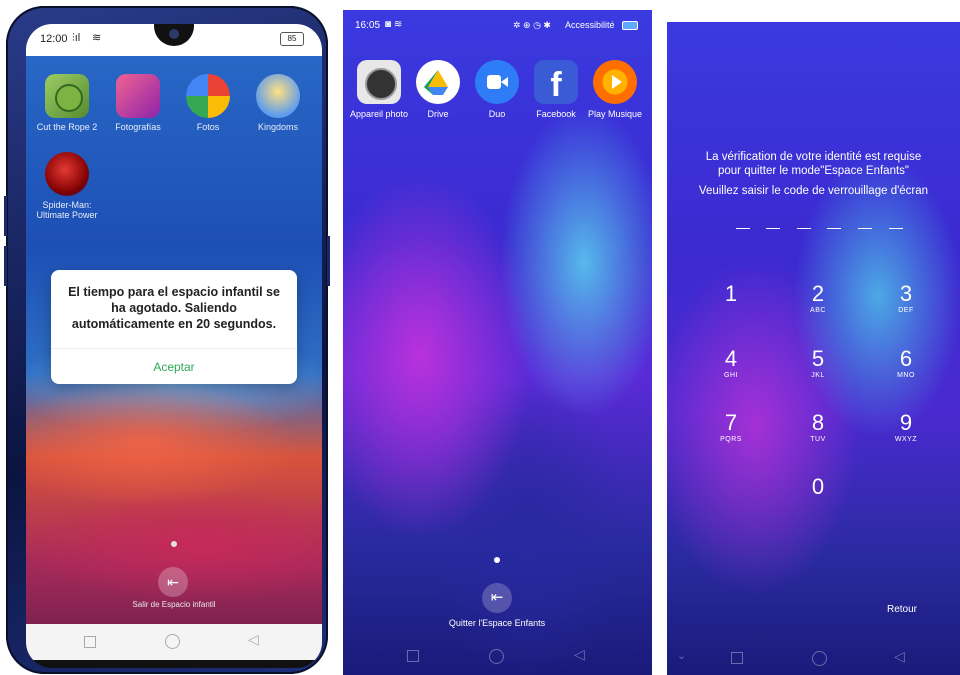  I want to click on keypad-key-8: 8 TUV, so click(818, 427).